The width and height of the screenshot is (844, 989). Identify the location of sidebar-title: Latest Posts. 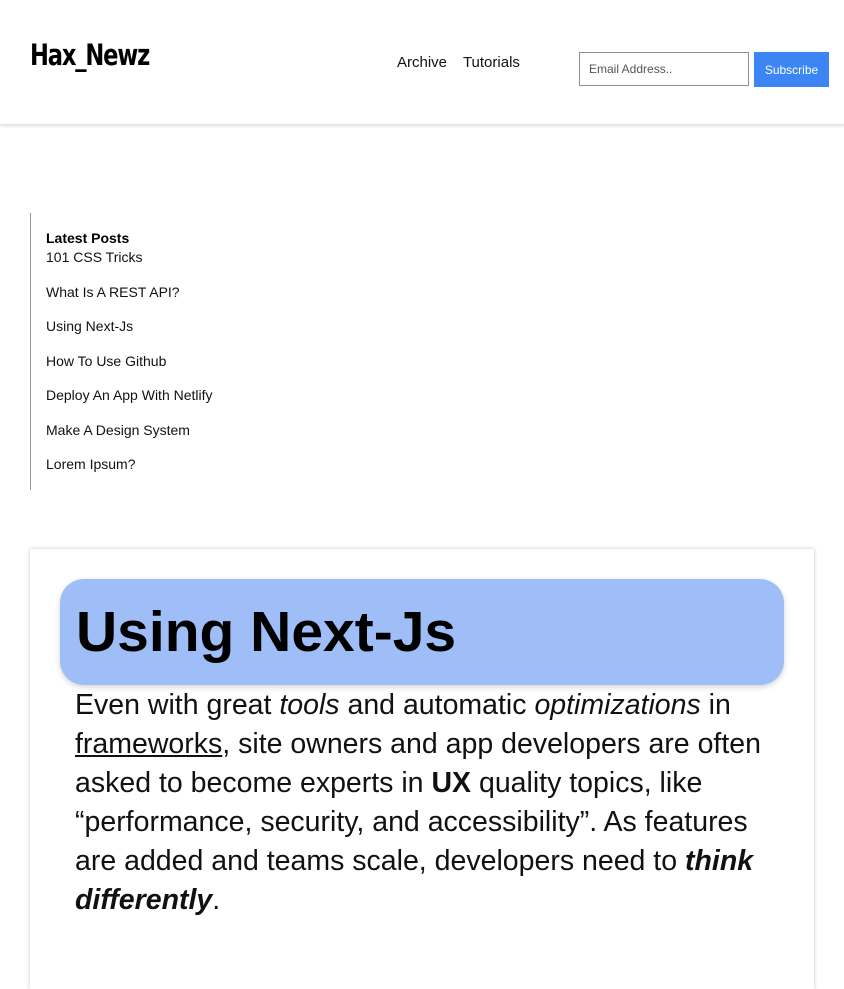
(88, 238).